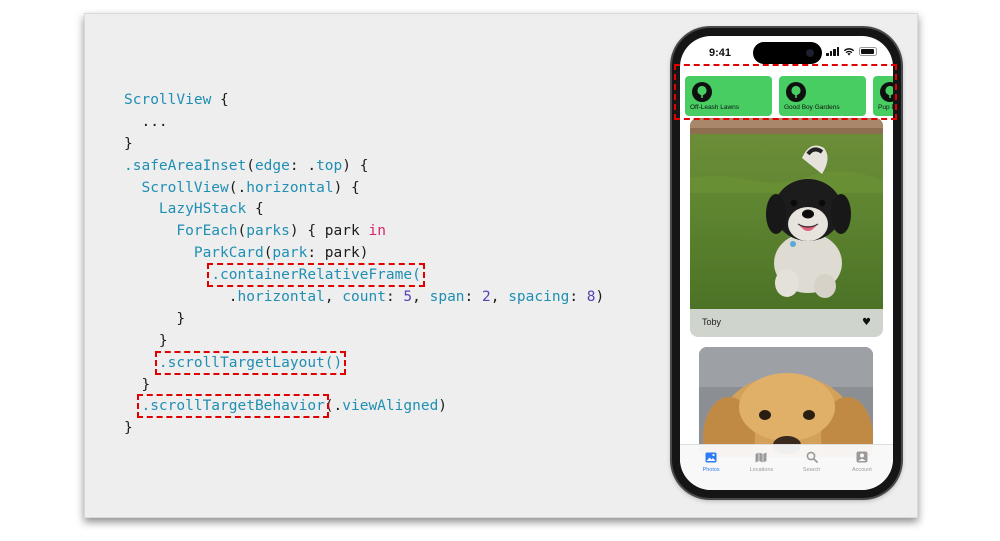 This screenshot has height=541, width=1000. Describe the element at coordinates (868, 51) in the screenshot. I see `battery-icon` at that location.